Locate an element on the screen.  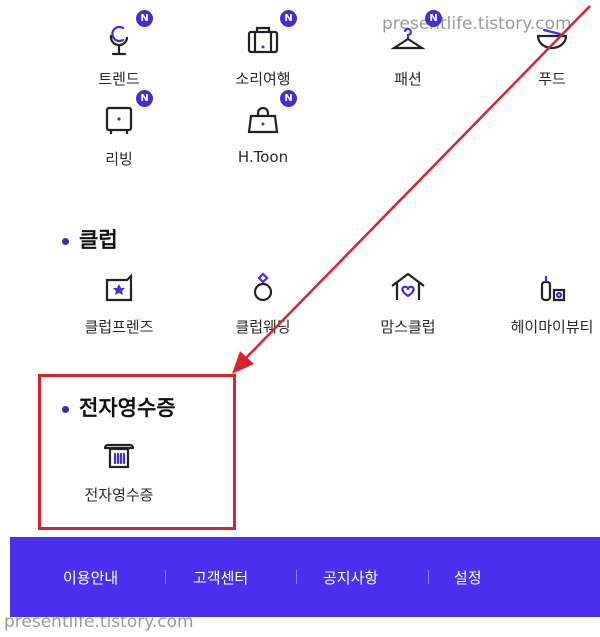
menu-item-label: H.Toon is located at coordinates (263, 157).